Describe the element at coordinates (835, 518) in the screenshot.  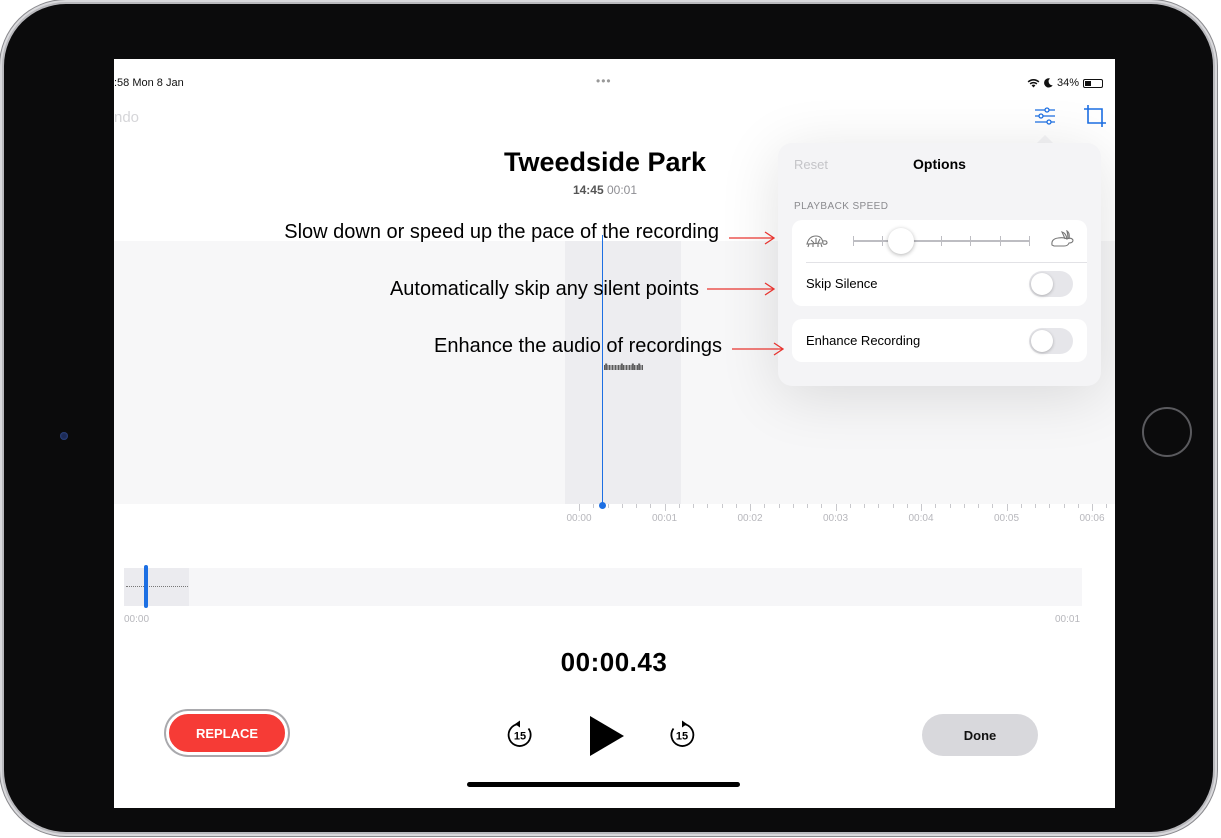
I see `ruler-label: 00:03` at that location.